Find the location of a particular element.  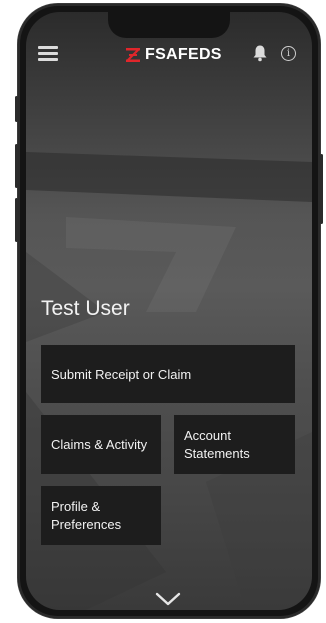

account-statements-label: Account Statements is located at coordinates (217, 444).